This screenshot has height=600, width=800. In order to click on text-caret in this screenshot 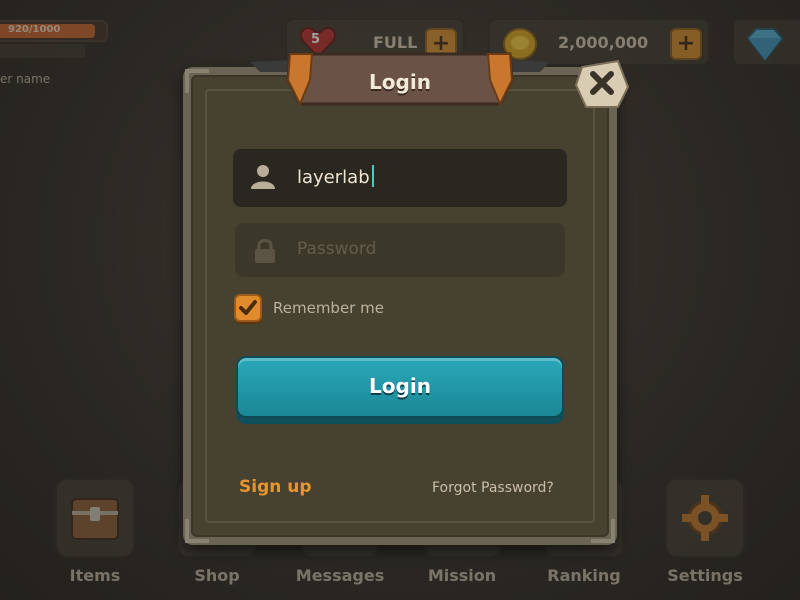, I will do `click(372, 176)`.